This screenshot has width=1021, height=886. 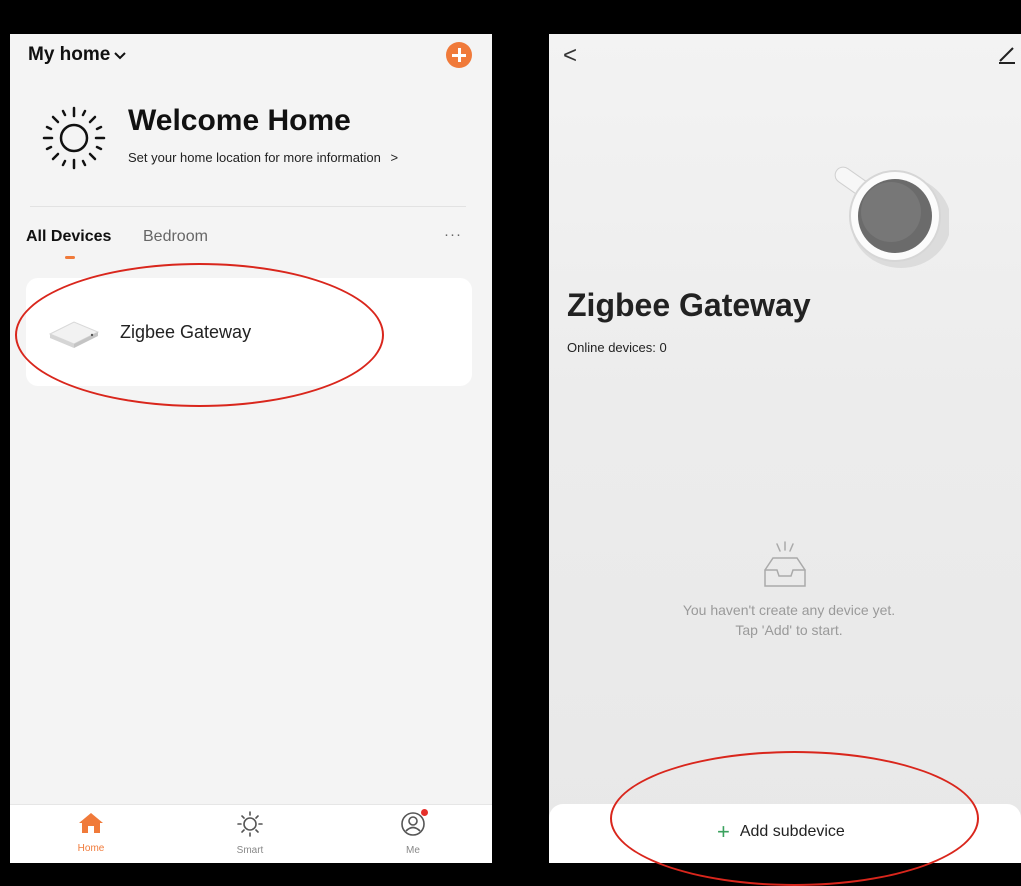 I want to click on home-title: My home, so click(x=69, y=54).